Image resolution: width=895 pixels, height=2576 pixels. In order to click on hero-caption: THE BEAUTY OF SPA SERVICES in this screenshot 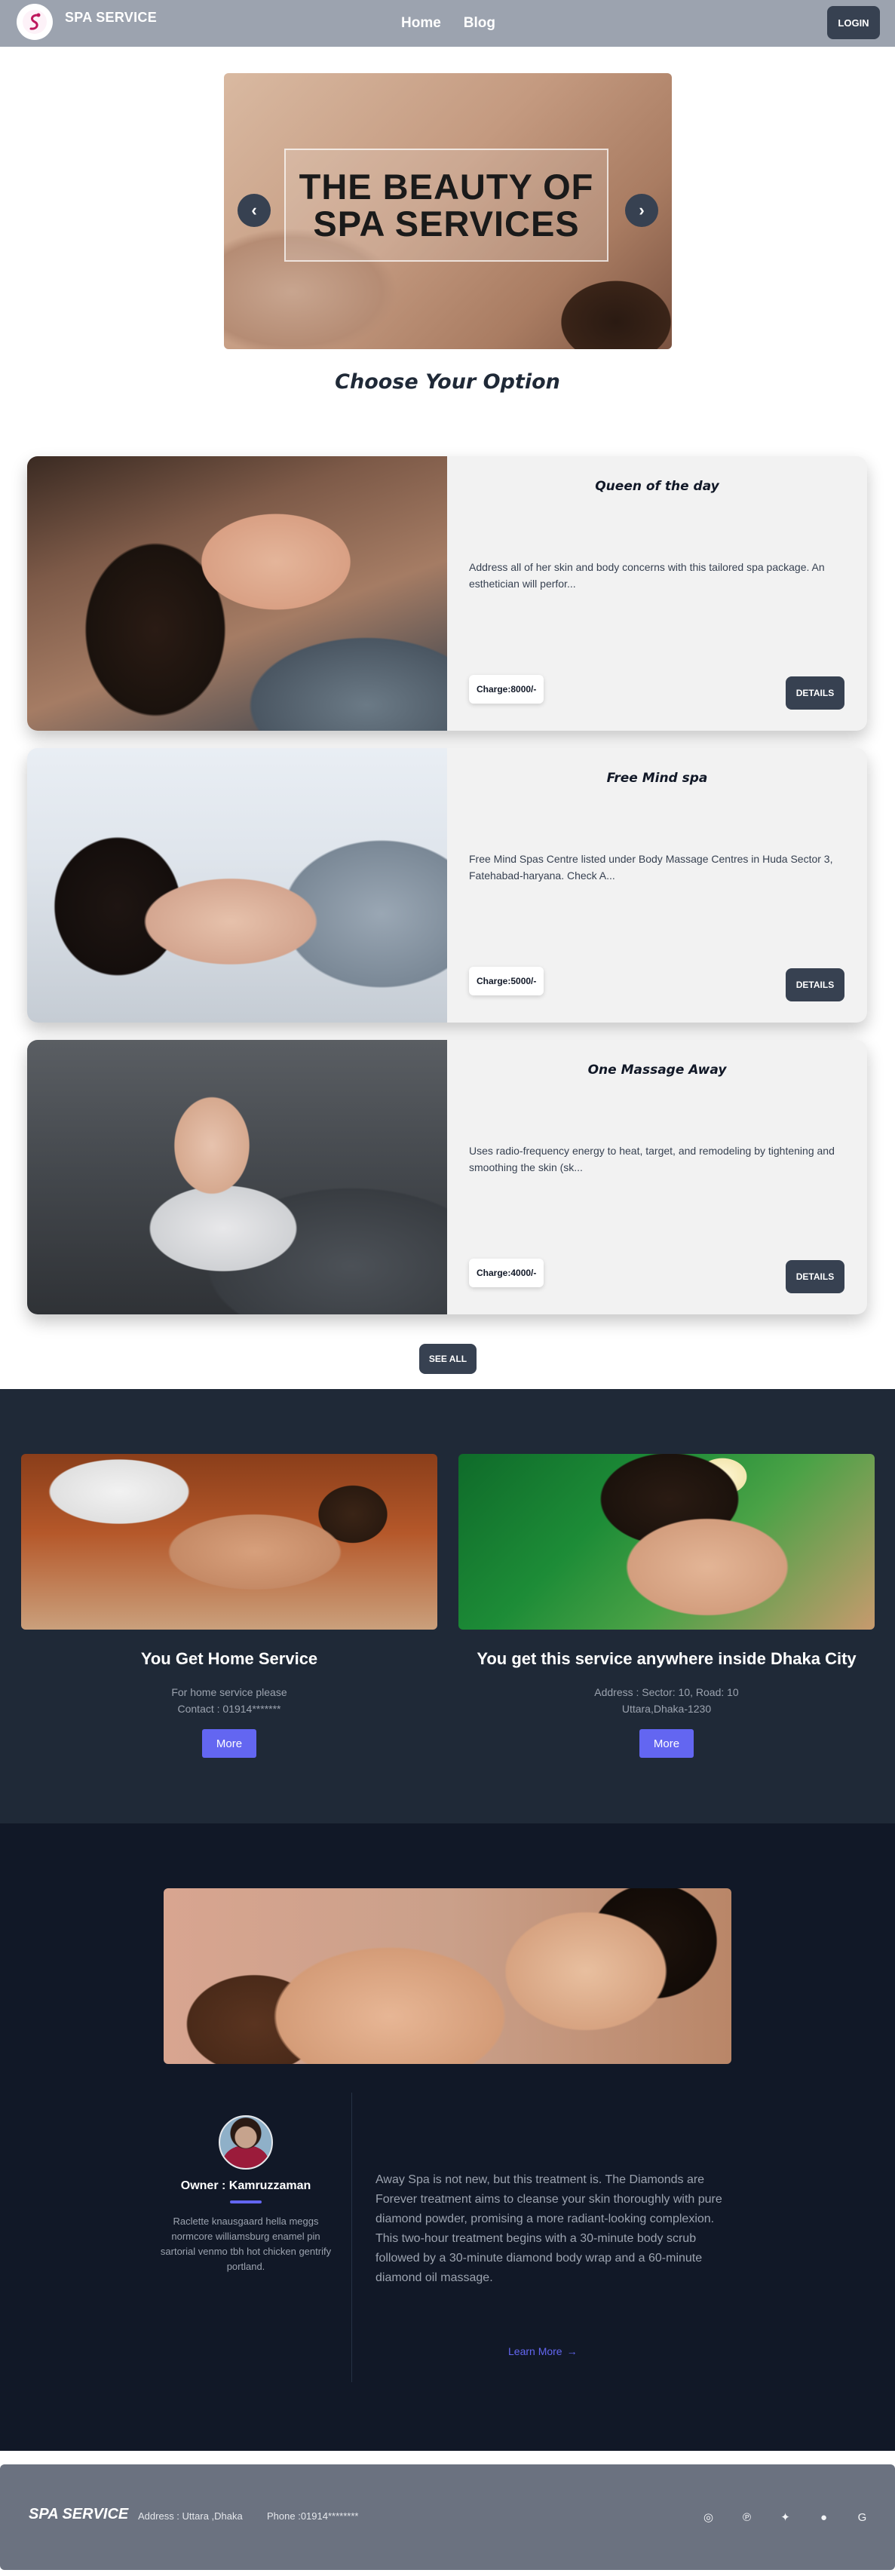, I will do `click(446, 205)`.